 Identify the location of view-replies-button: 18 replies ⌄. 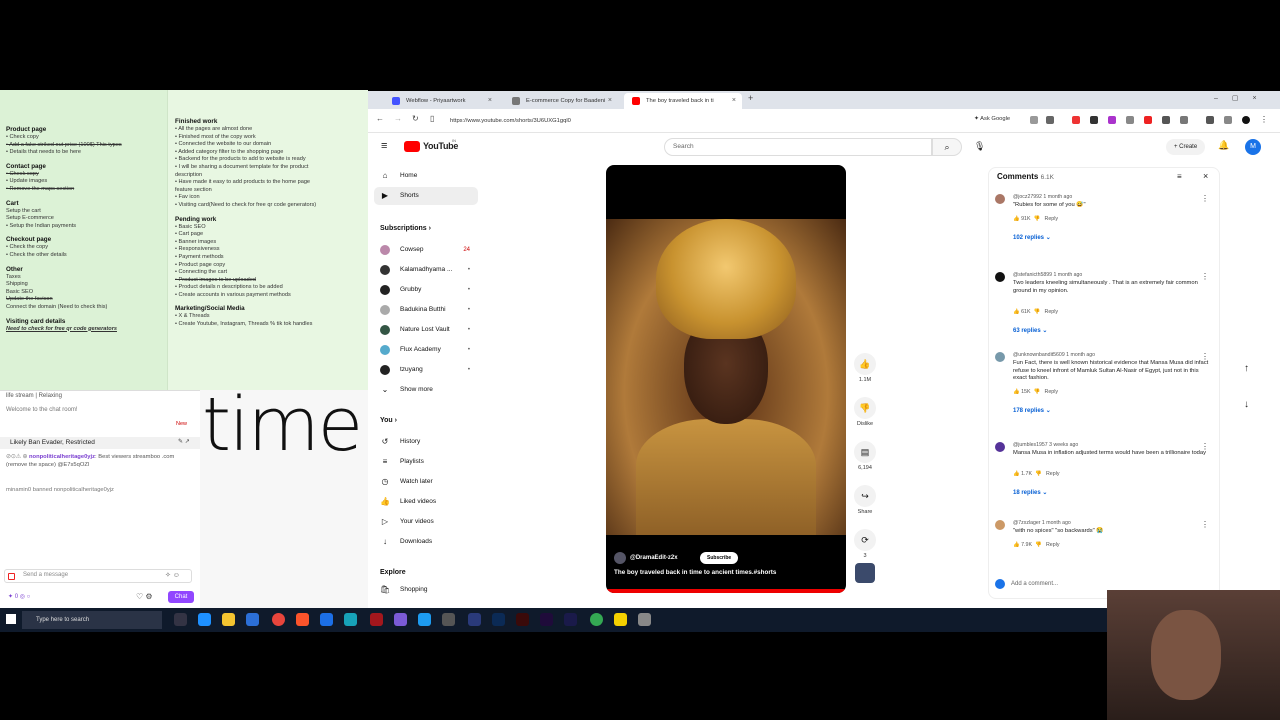
(1030, 492).